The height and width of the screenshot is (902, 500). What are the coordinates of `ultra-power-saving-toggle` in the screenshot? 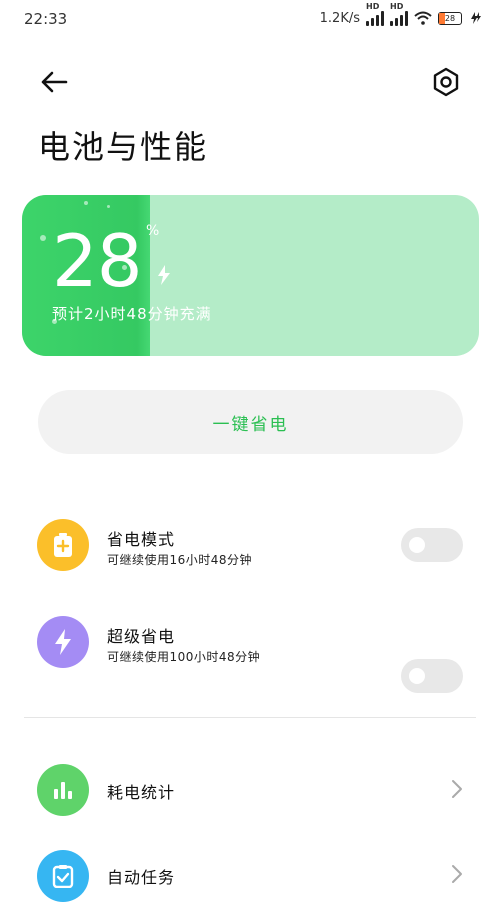 It's located at (432, 676).